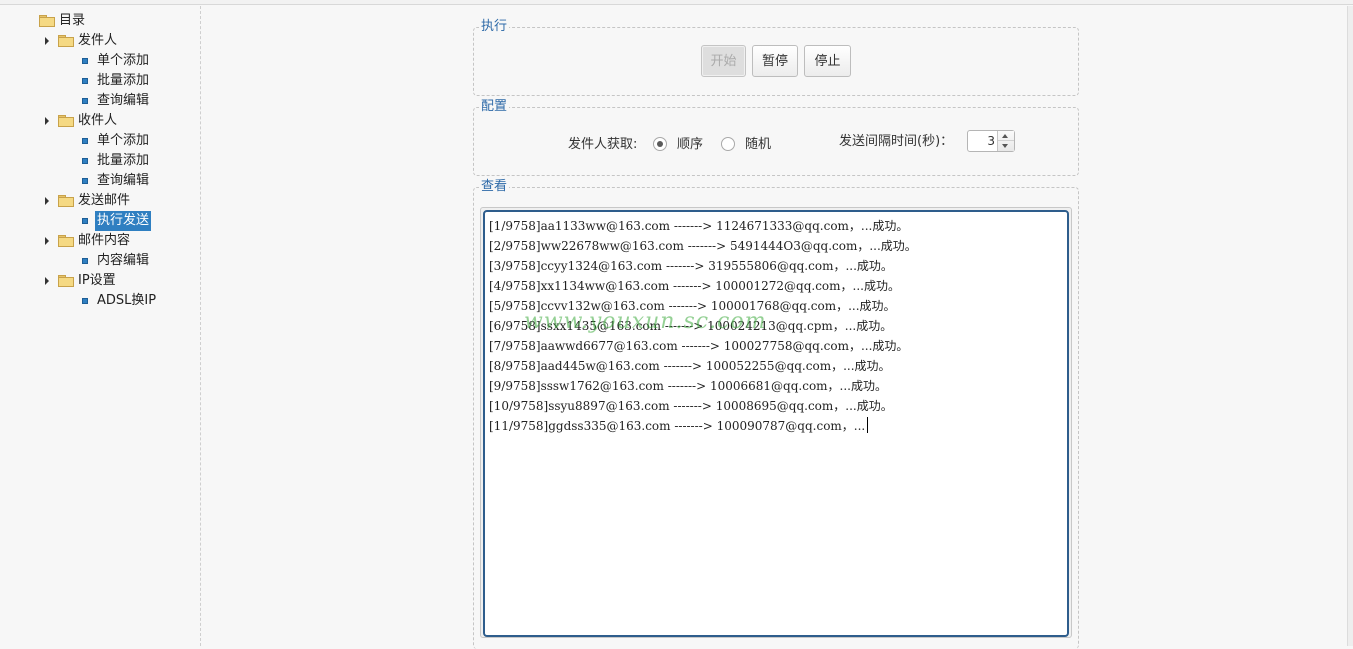 Image resolution: width=1353 pixels, height=649 pixels. What do you see at coordinates (827, 61) in the screenshot?
I see `stop-button: 停止` at bounding box center [827, 61].